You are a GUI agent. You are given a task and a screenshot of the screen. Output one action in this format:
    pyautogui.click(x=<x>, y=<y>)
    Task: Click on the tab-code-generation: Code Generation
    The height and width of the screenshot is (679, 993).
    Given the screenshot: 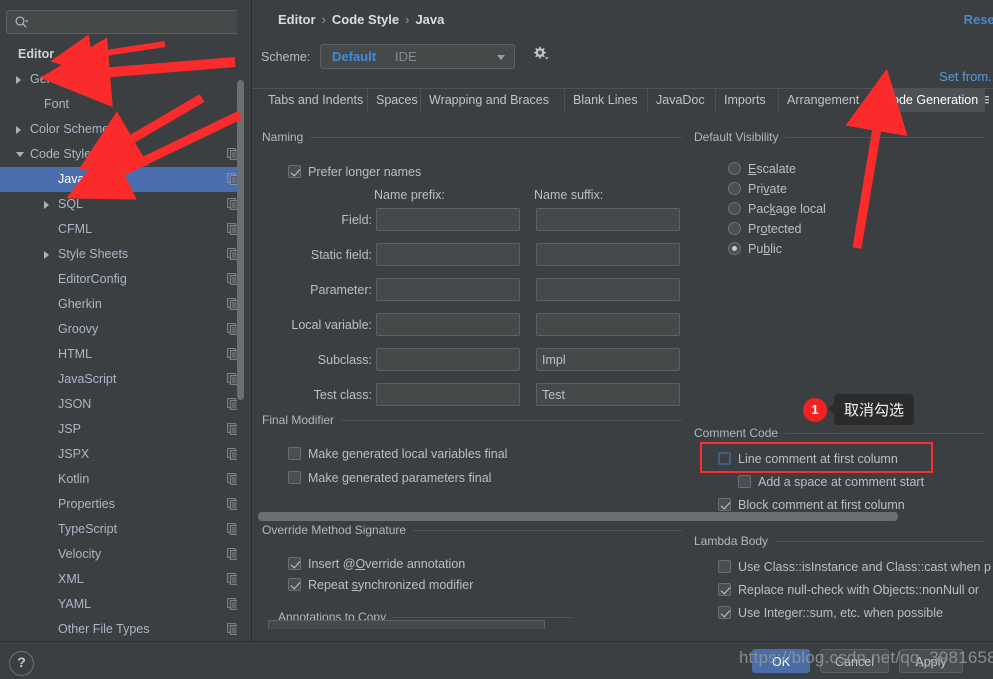 What is the action you would take?
    pyautogui.click(x=930, y=100)
    